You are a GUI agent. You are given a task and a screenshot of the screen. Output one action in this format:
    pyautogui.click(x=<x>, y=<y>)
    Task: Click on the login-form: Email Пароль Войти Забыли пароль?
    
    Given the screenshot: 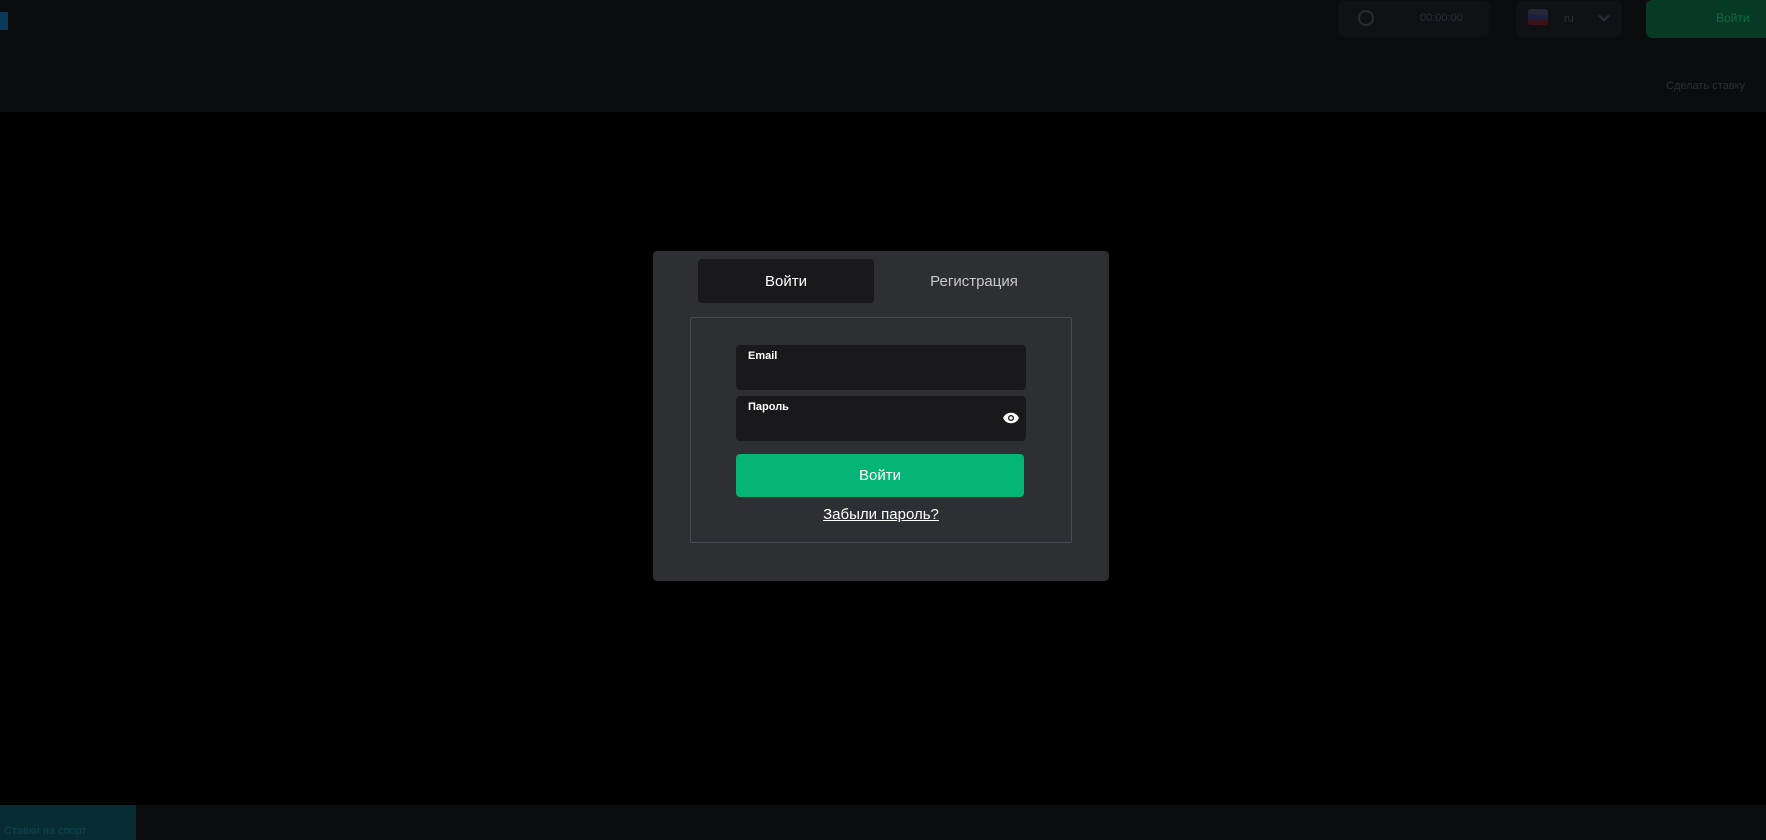 What is the action you would take?
    pyautogui.click(x=881, y=430)
    